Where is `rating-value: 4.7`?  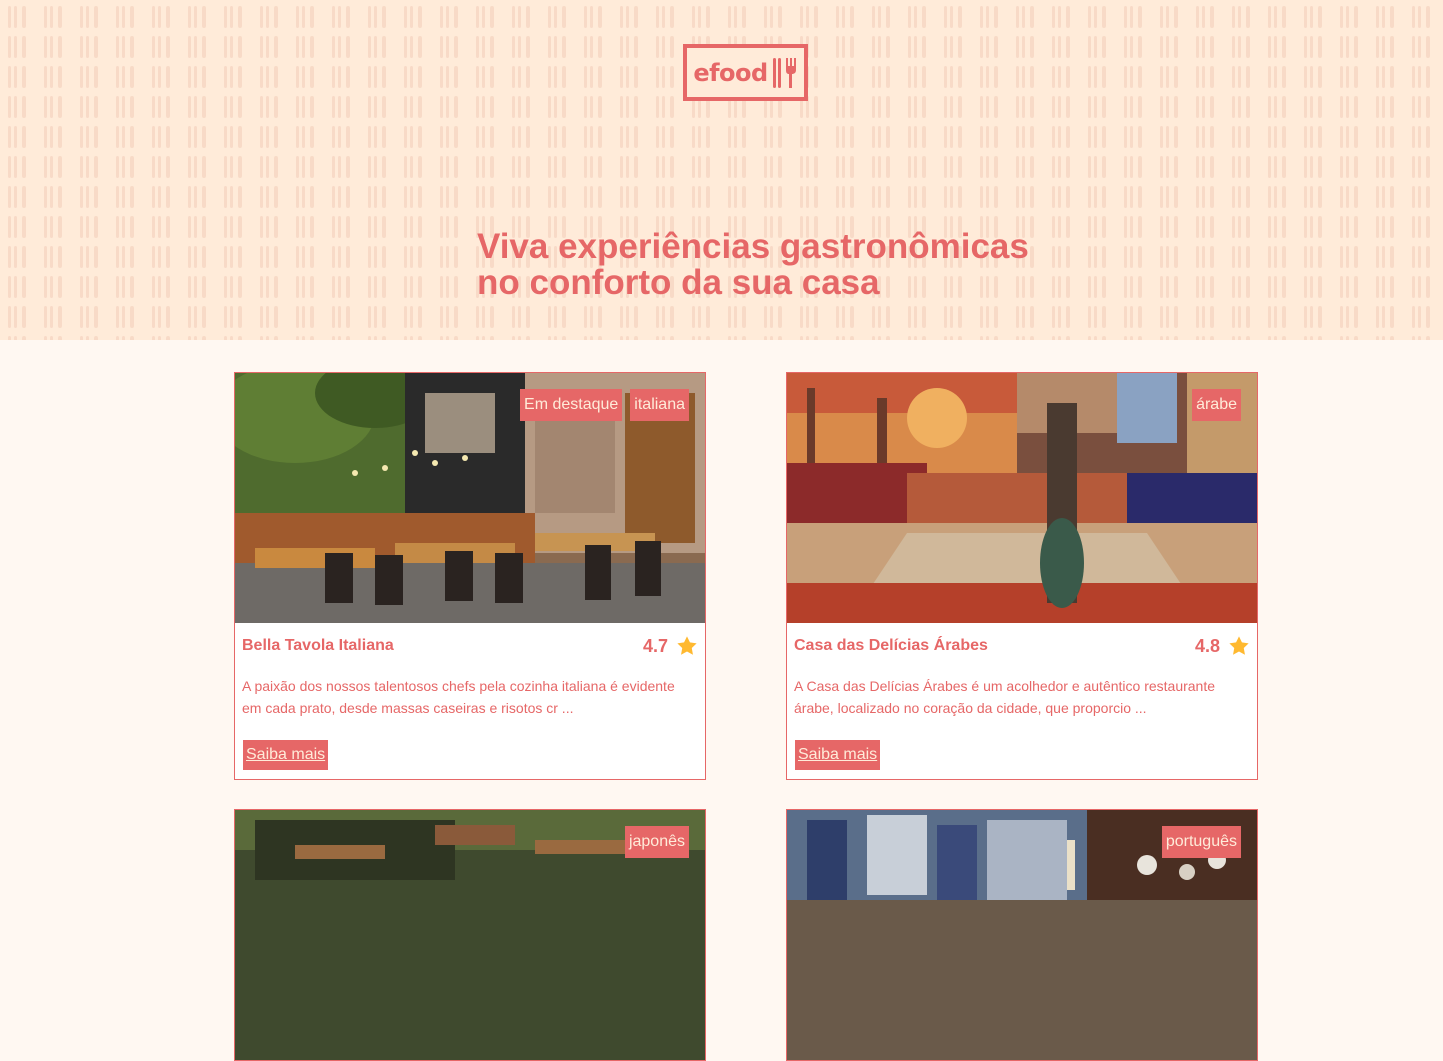 rating-value: 4.7 is located at coordinates (655, 645).